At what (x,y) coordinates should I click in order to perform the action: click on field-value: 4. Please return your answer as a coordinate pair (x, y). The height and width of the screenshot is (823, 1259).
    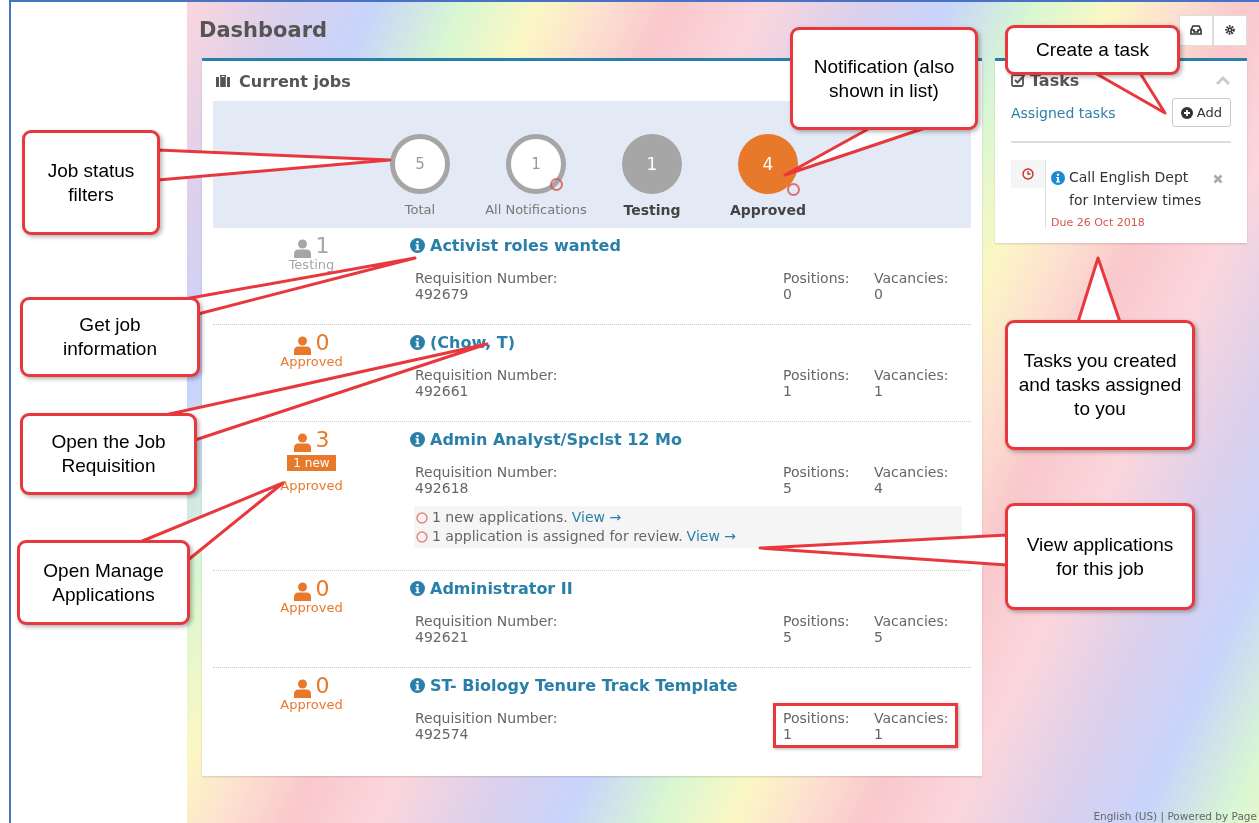
    Looking at the image, I should click on (879, 488).